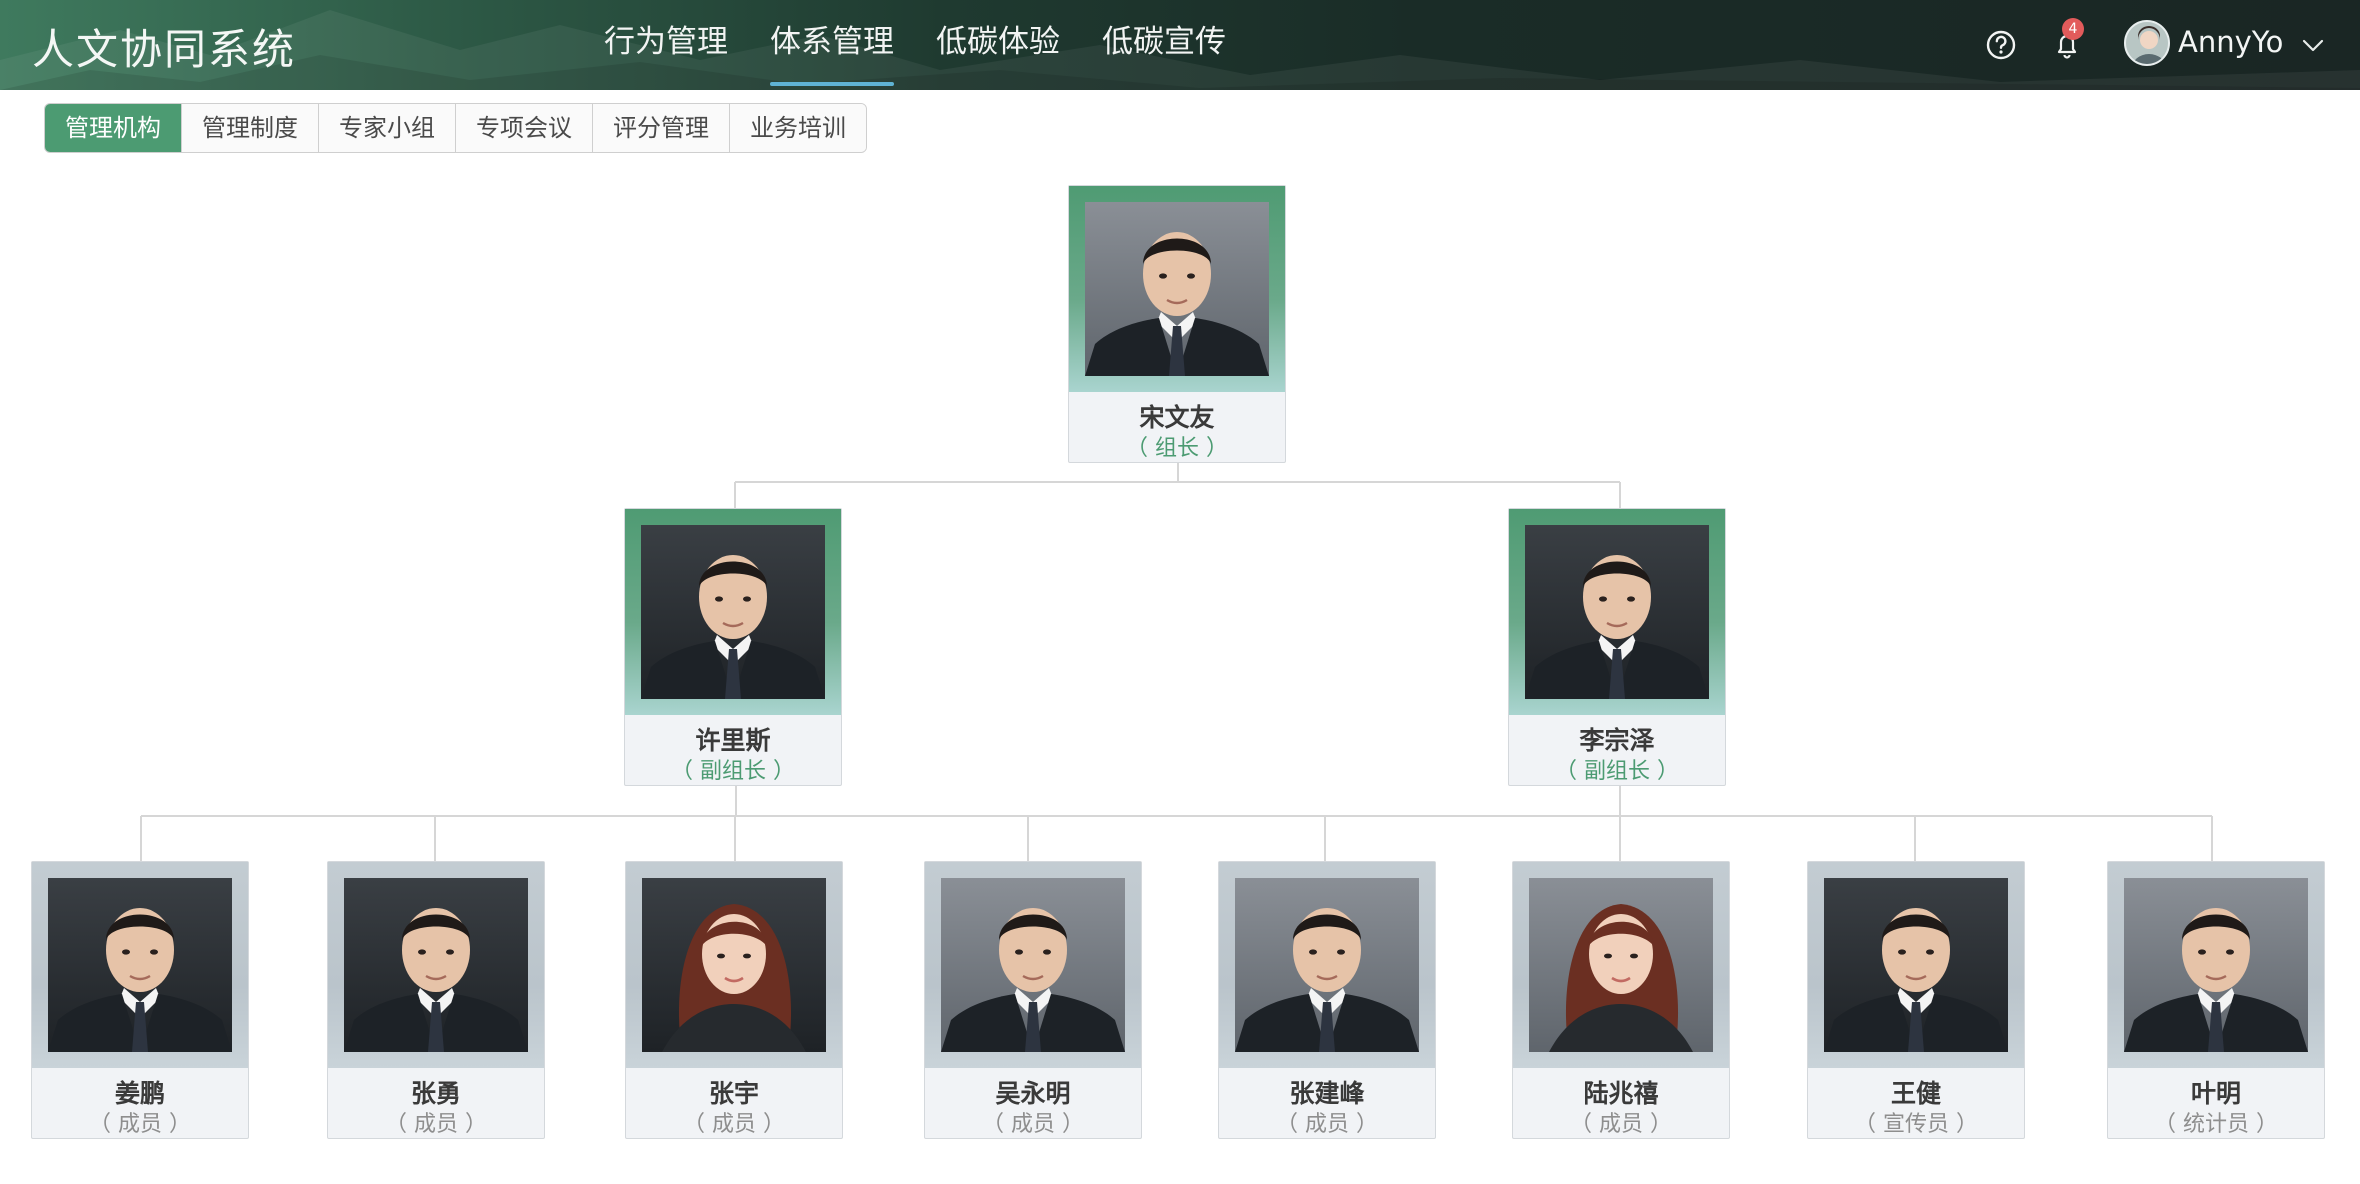 The width and height of the screenshot is (2360, 1184). I want to click on member-name: 李宗泽, so click(1617, 740).